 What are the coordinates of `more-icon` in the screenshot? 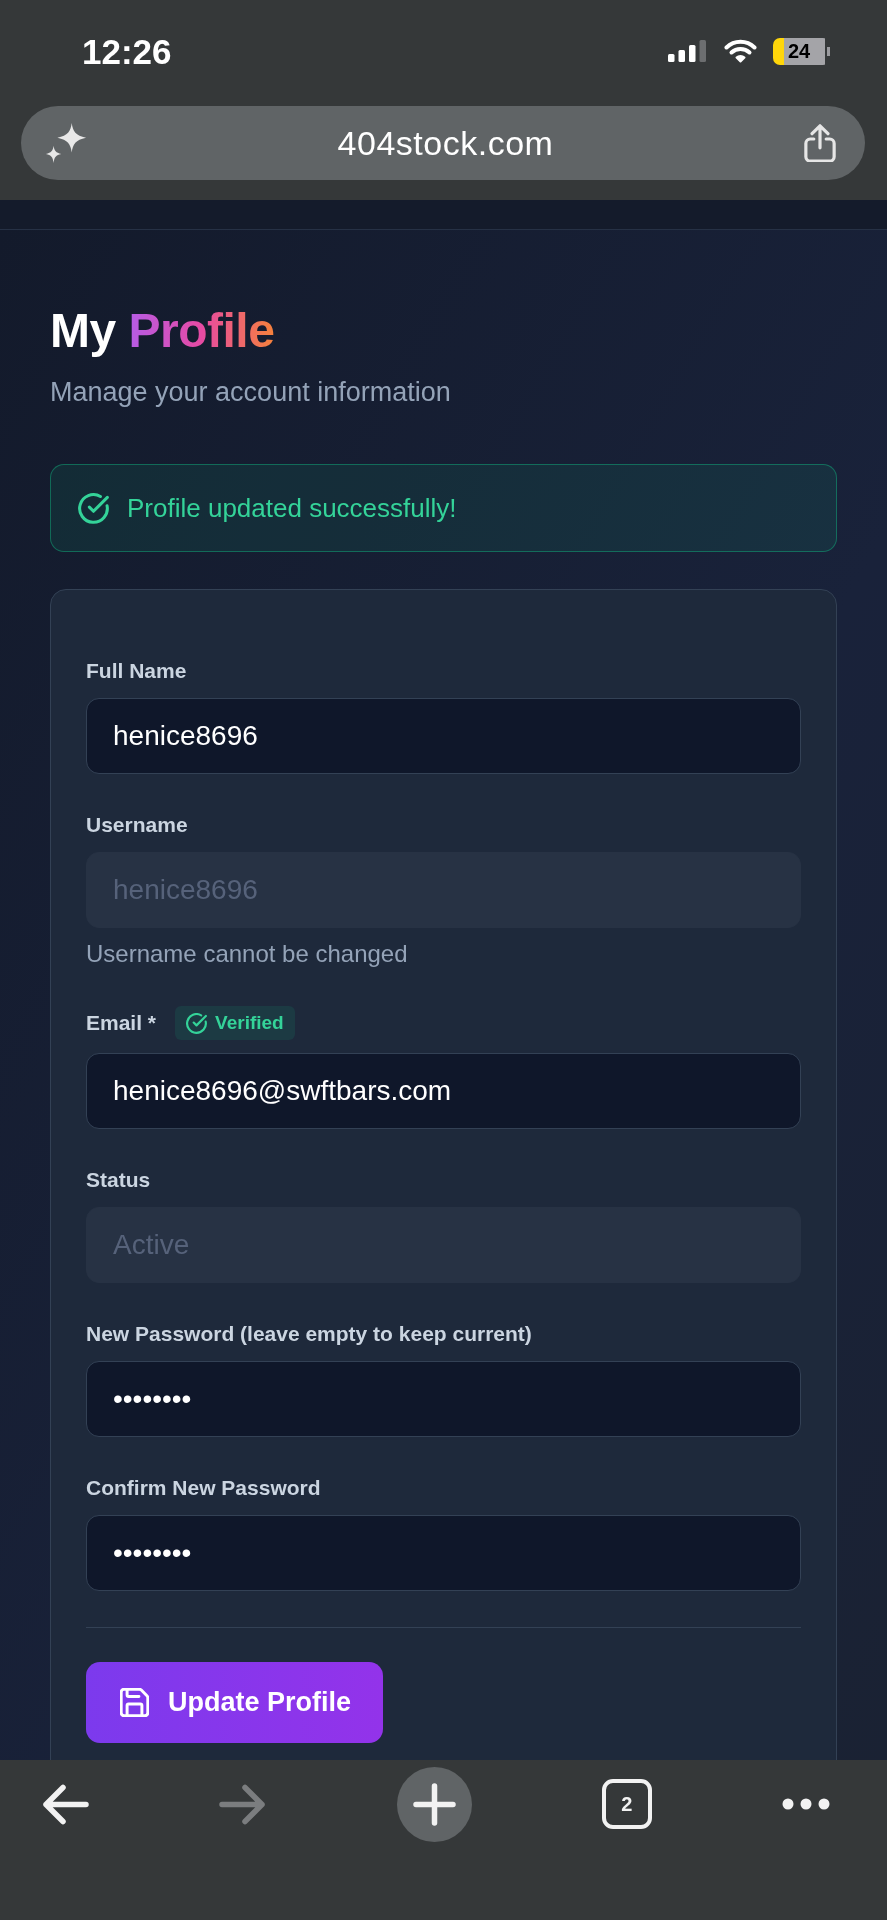 It's located at (806, 1804).